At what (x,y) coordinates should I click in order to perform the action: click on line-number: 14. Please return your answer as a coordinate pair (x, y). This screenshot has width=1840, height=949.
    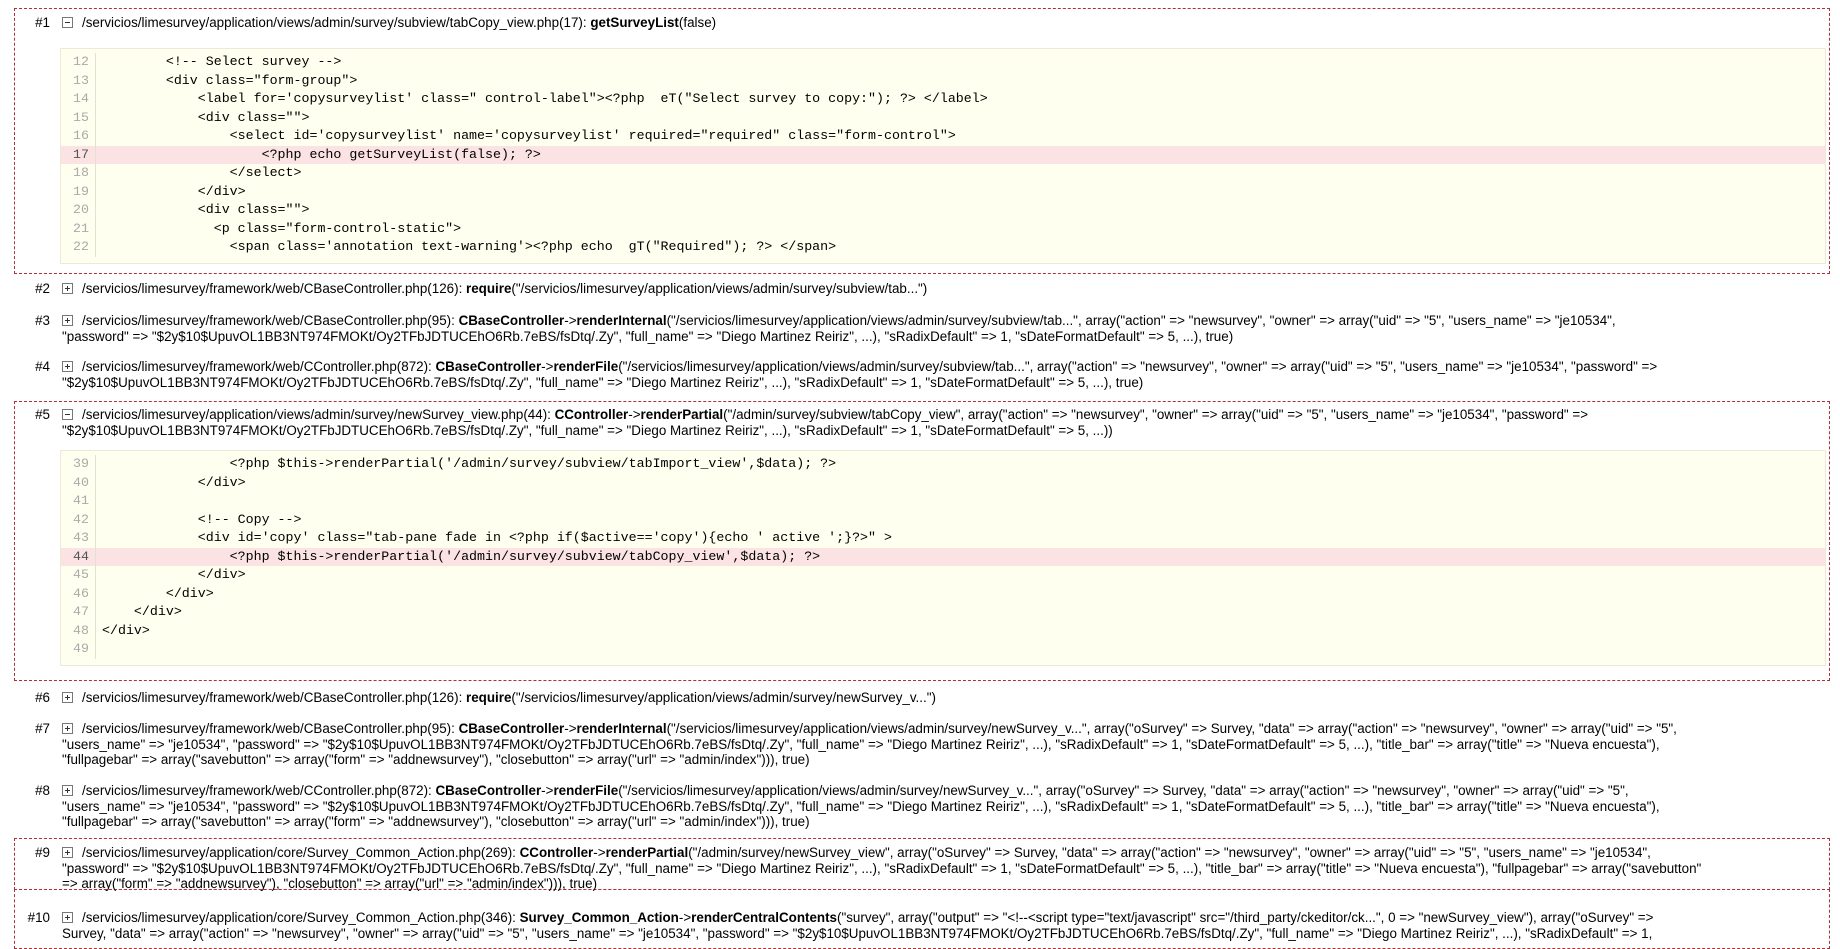
    Looking at the image, I should click on (78, 99).